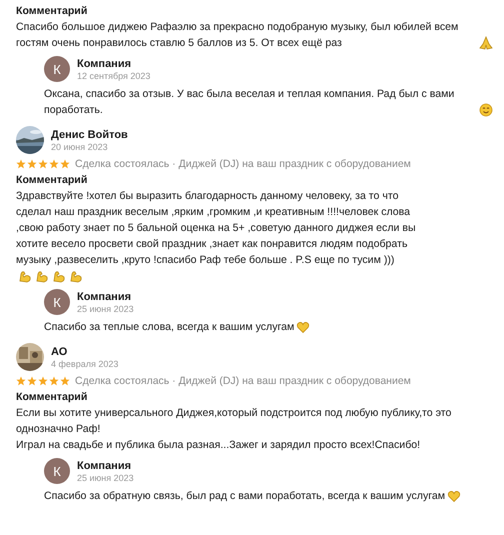  Describe the element at coordinates (169, 327) in the screenshot. I see `reply-text: Спасибо за теплые слова, всегда к вашим услугам` at that location.